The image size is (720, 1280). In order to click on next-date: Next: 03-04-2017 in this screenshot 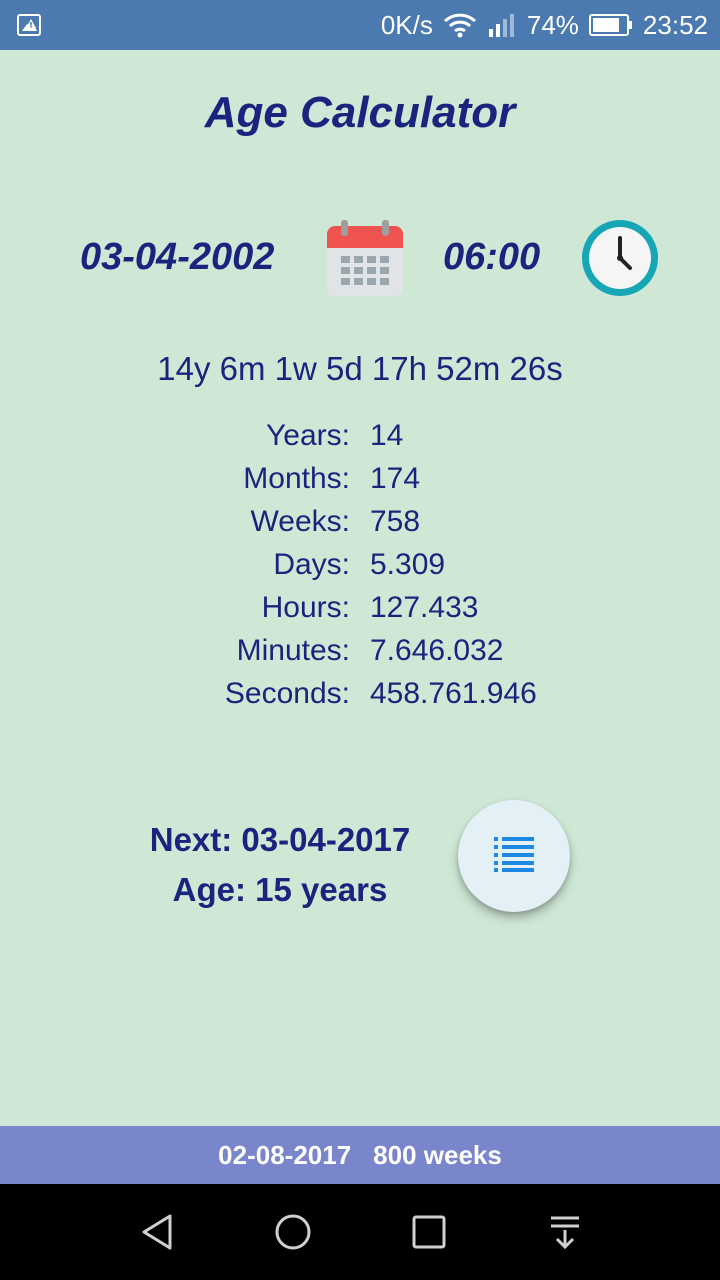, I will do `click(280, 839)`.